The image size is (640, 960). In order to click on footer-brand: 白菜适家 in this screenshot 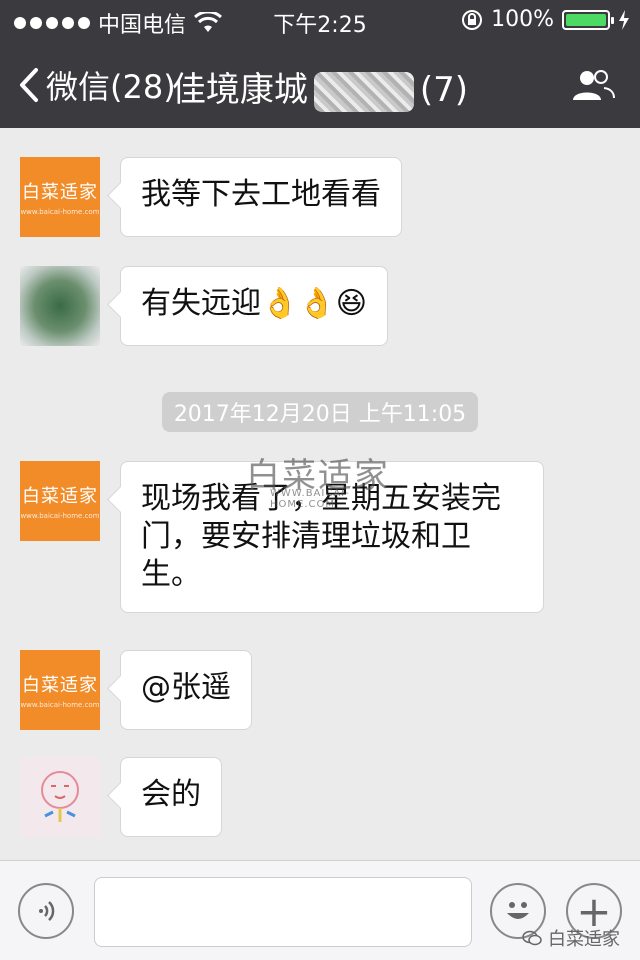, I will do `click(571, 938)`.